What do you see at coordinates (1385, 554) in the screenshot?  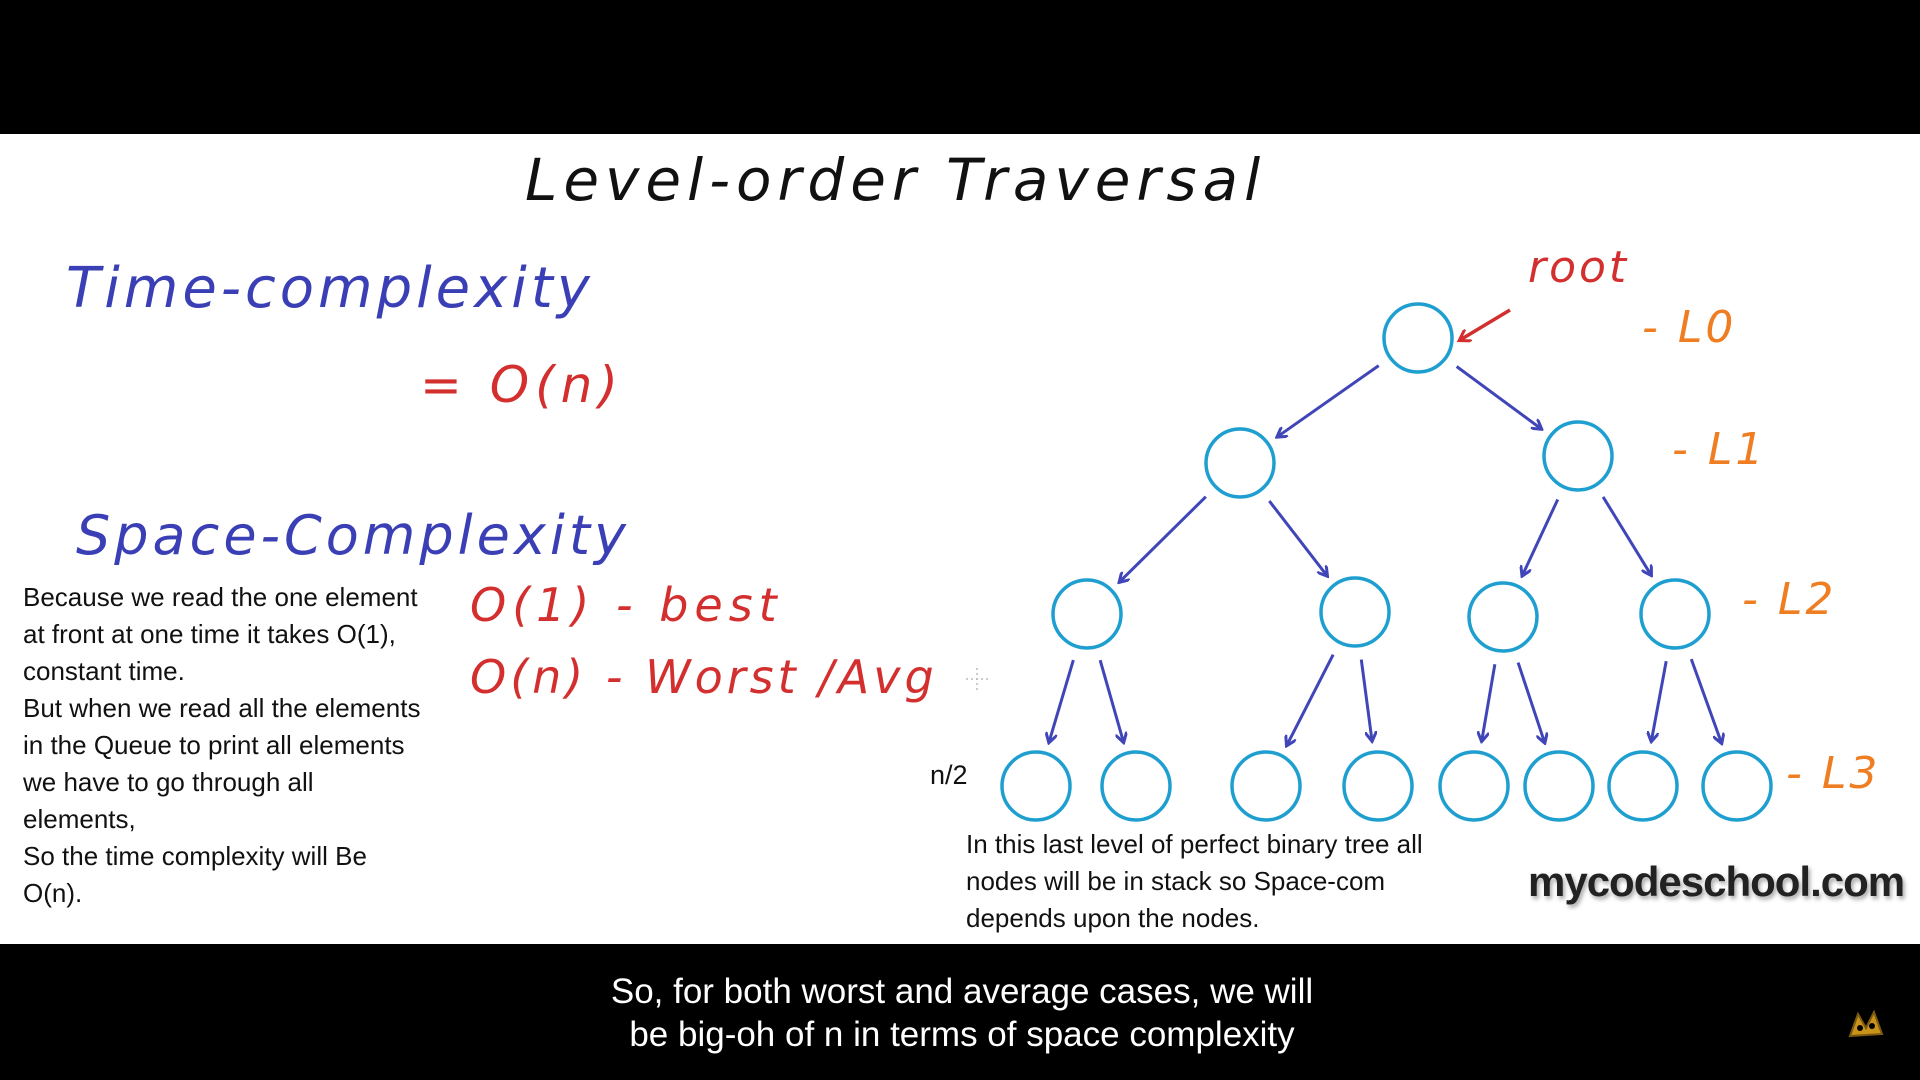 I see `tree-edges` at bounding box center [1385, 554].